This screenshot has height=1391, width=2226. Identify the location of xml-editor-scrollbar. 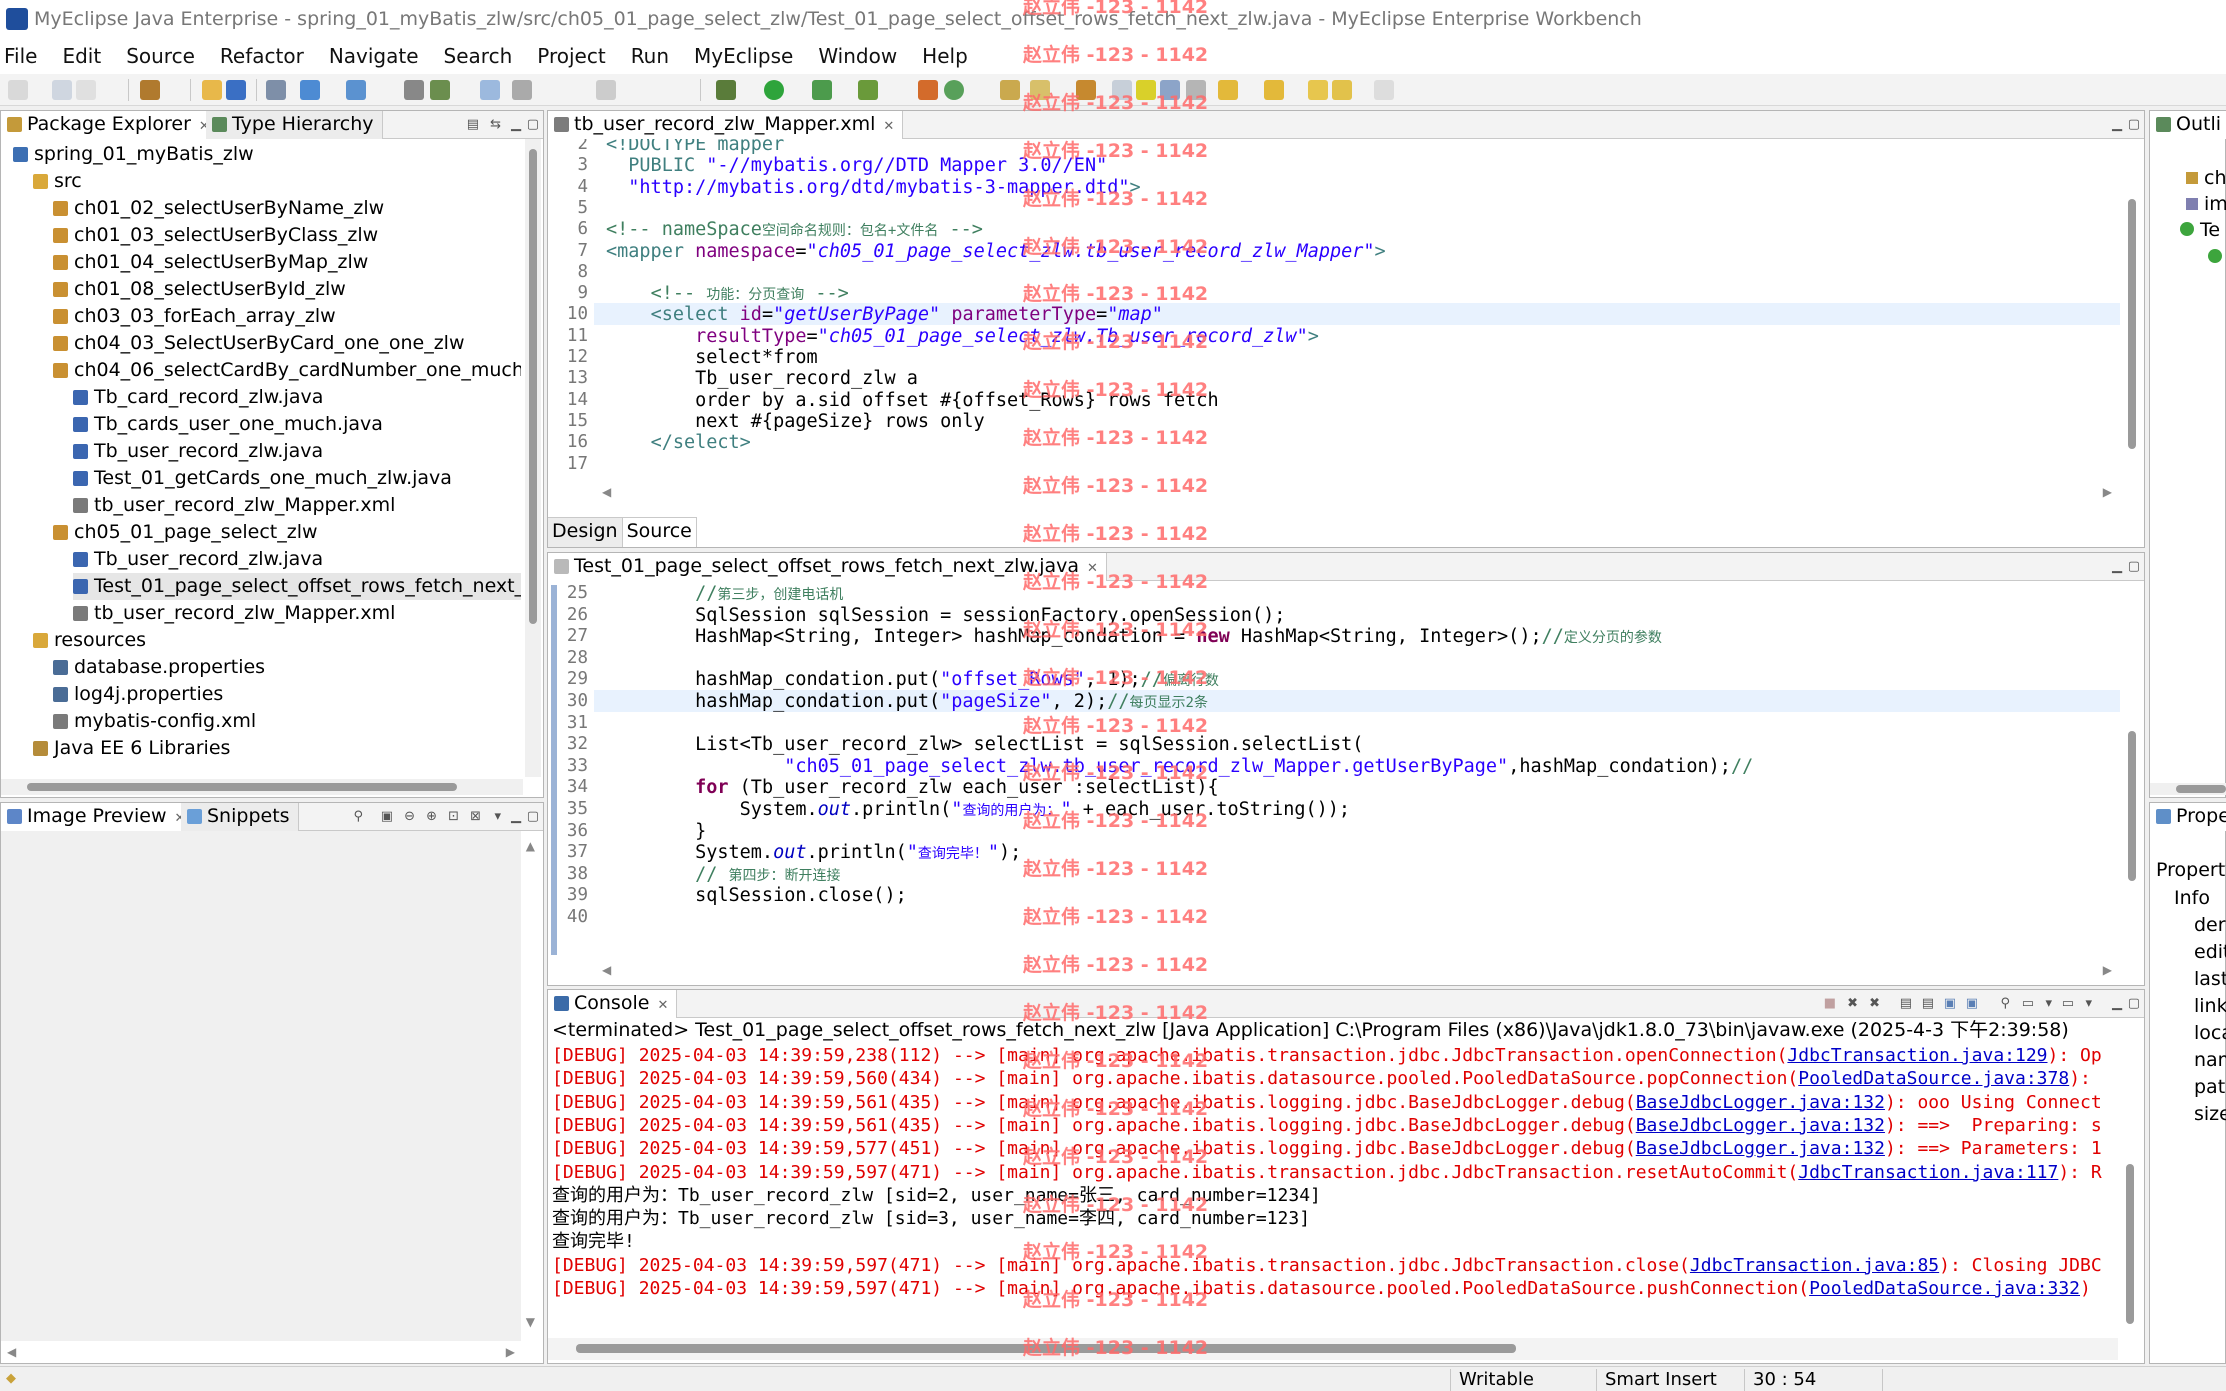
(2132, 311).